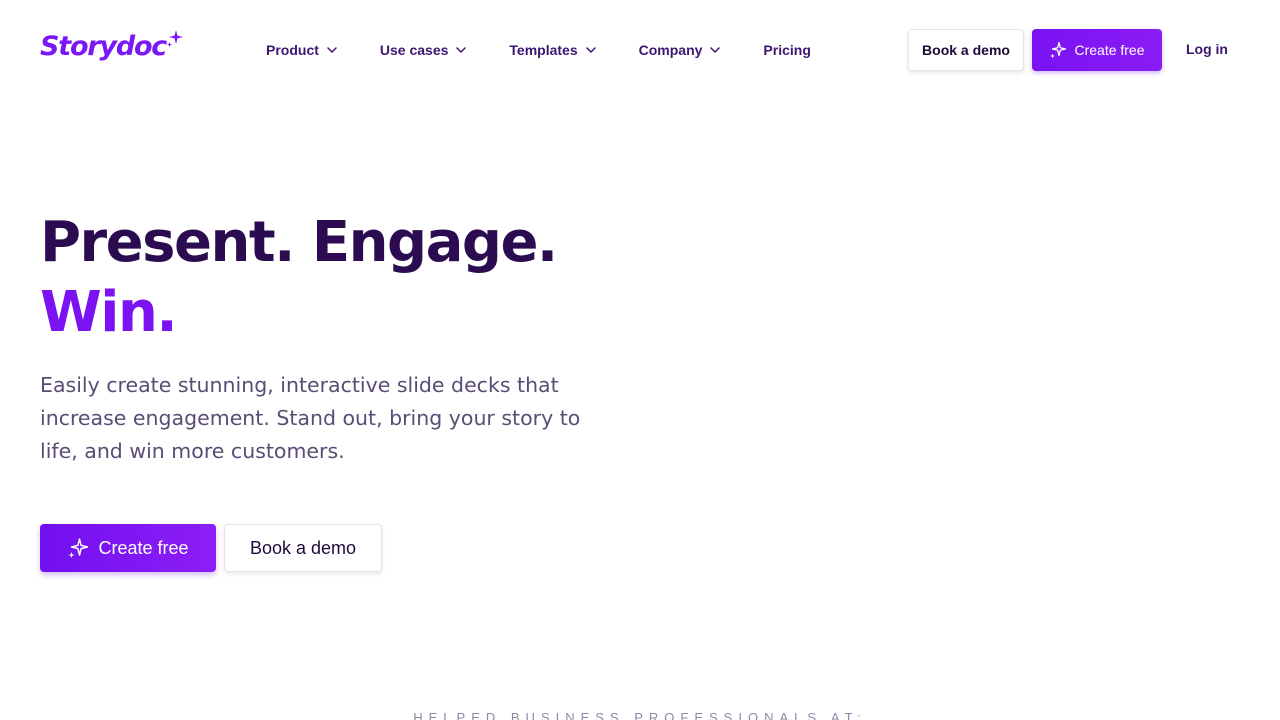 This screenshot has height=720, width=1280. Describe the element at coordinates (109, 312) in the screenshot. I see `hero-title-accent: Win.` at that location.